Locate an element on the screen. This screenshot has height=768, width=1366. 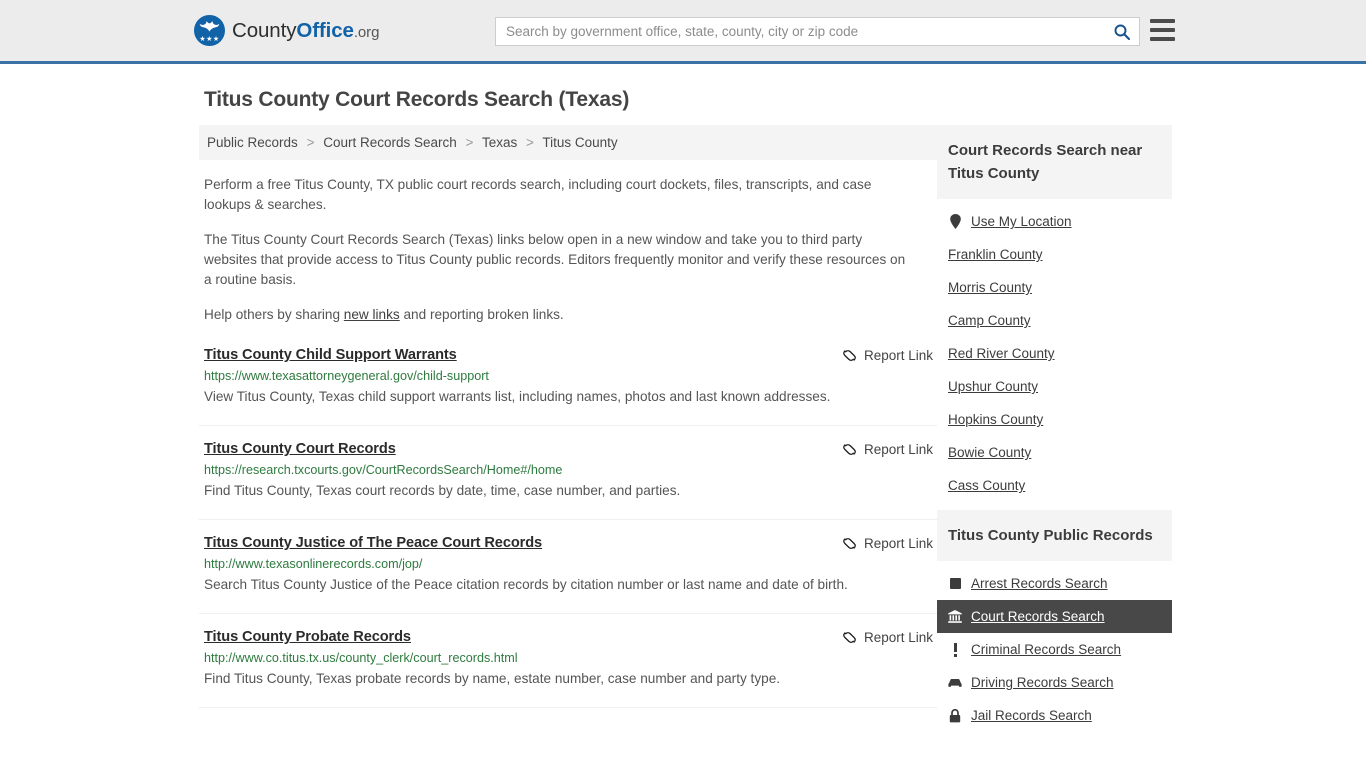
sidebar-item-use-my-location: Use My Location is located at coordinates (1054, 221).